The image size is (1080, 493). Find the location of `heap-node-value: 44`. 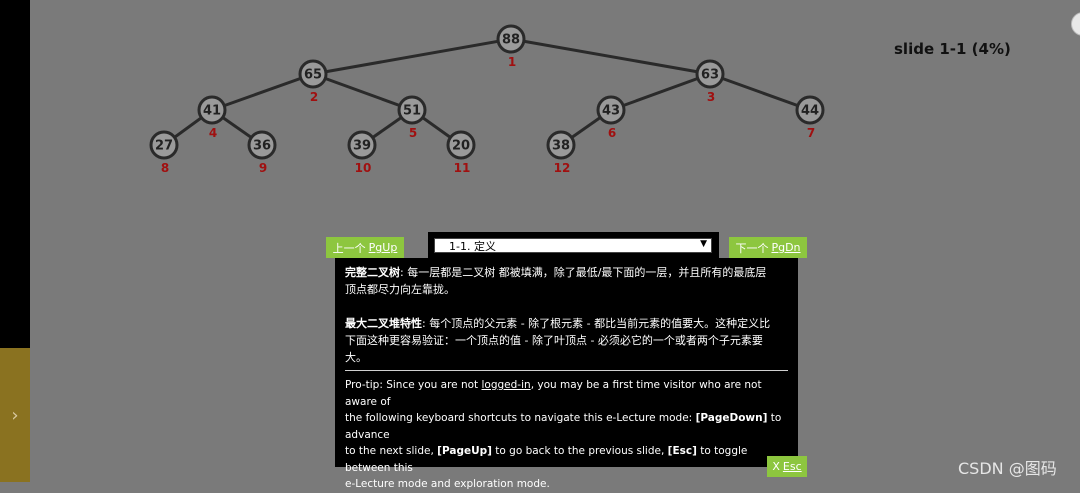

heap-node-value: 44 is located at coordinates (810, 111).